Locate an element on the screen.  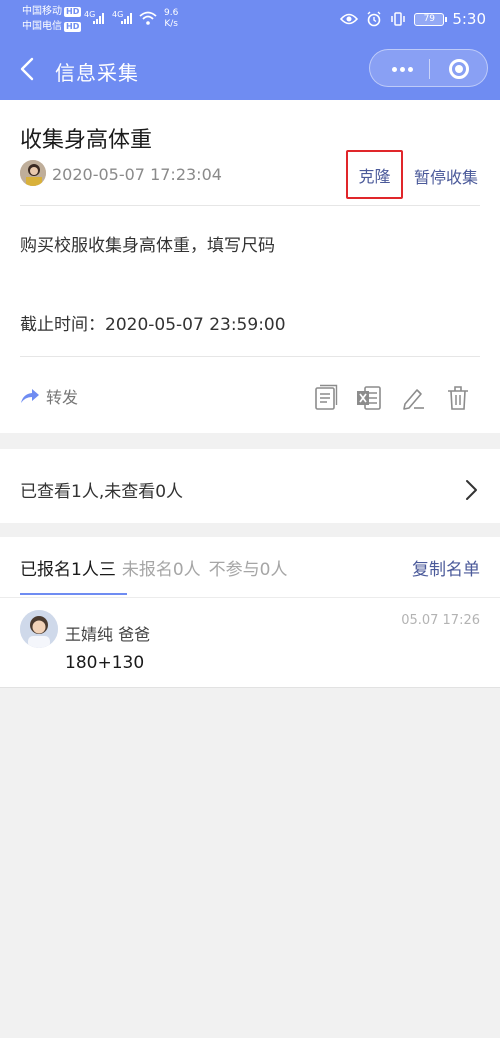
forward-label: 转发 is located at coordinates (62, 397).